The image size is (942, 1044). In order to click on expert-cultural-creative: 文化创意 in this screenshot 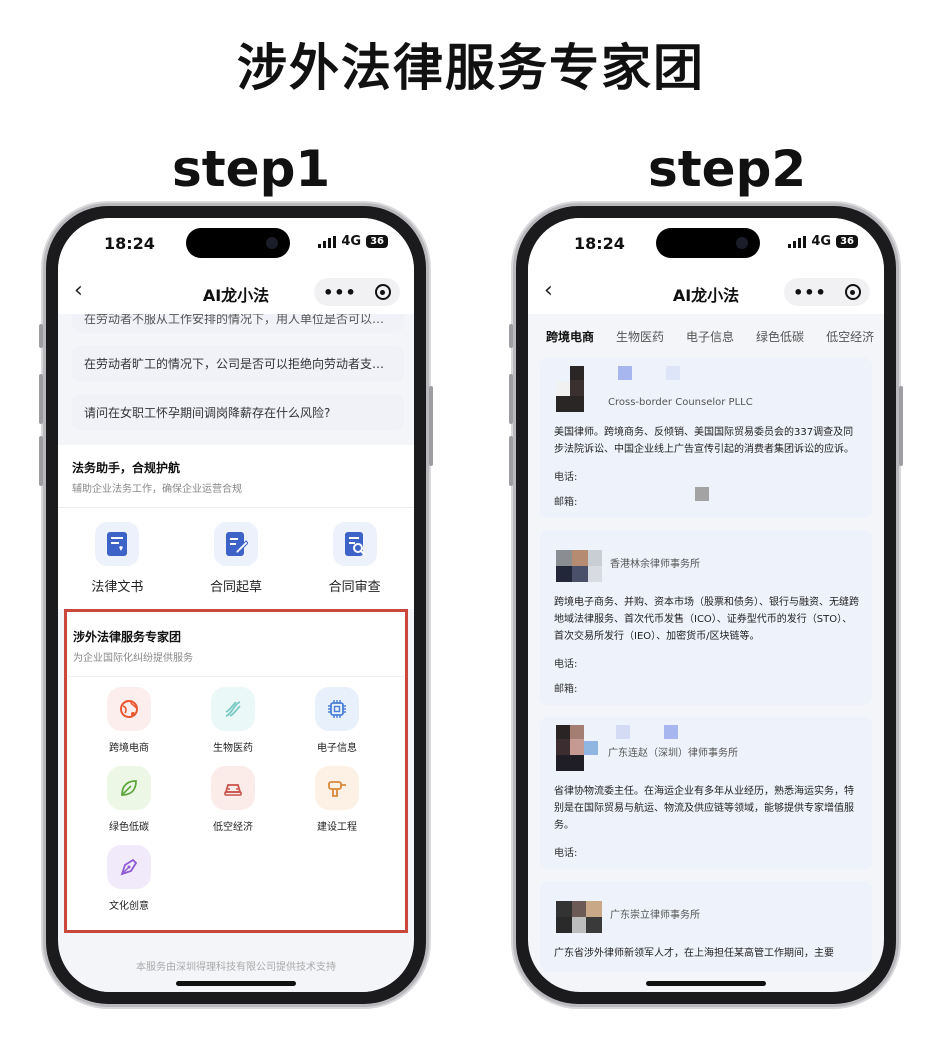, I will do `click(129, 878)`.